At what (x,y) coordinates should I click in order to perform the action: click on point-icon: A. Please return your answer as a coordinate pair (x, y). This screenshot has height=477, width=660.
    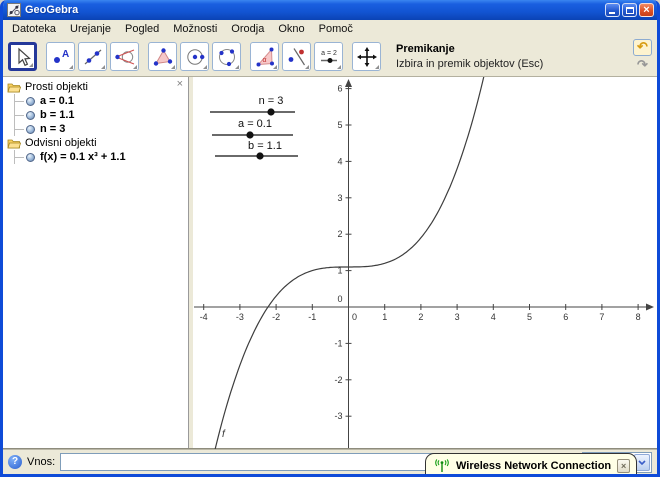
    Looking at the image, I should click on (61, 56).